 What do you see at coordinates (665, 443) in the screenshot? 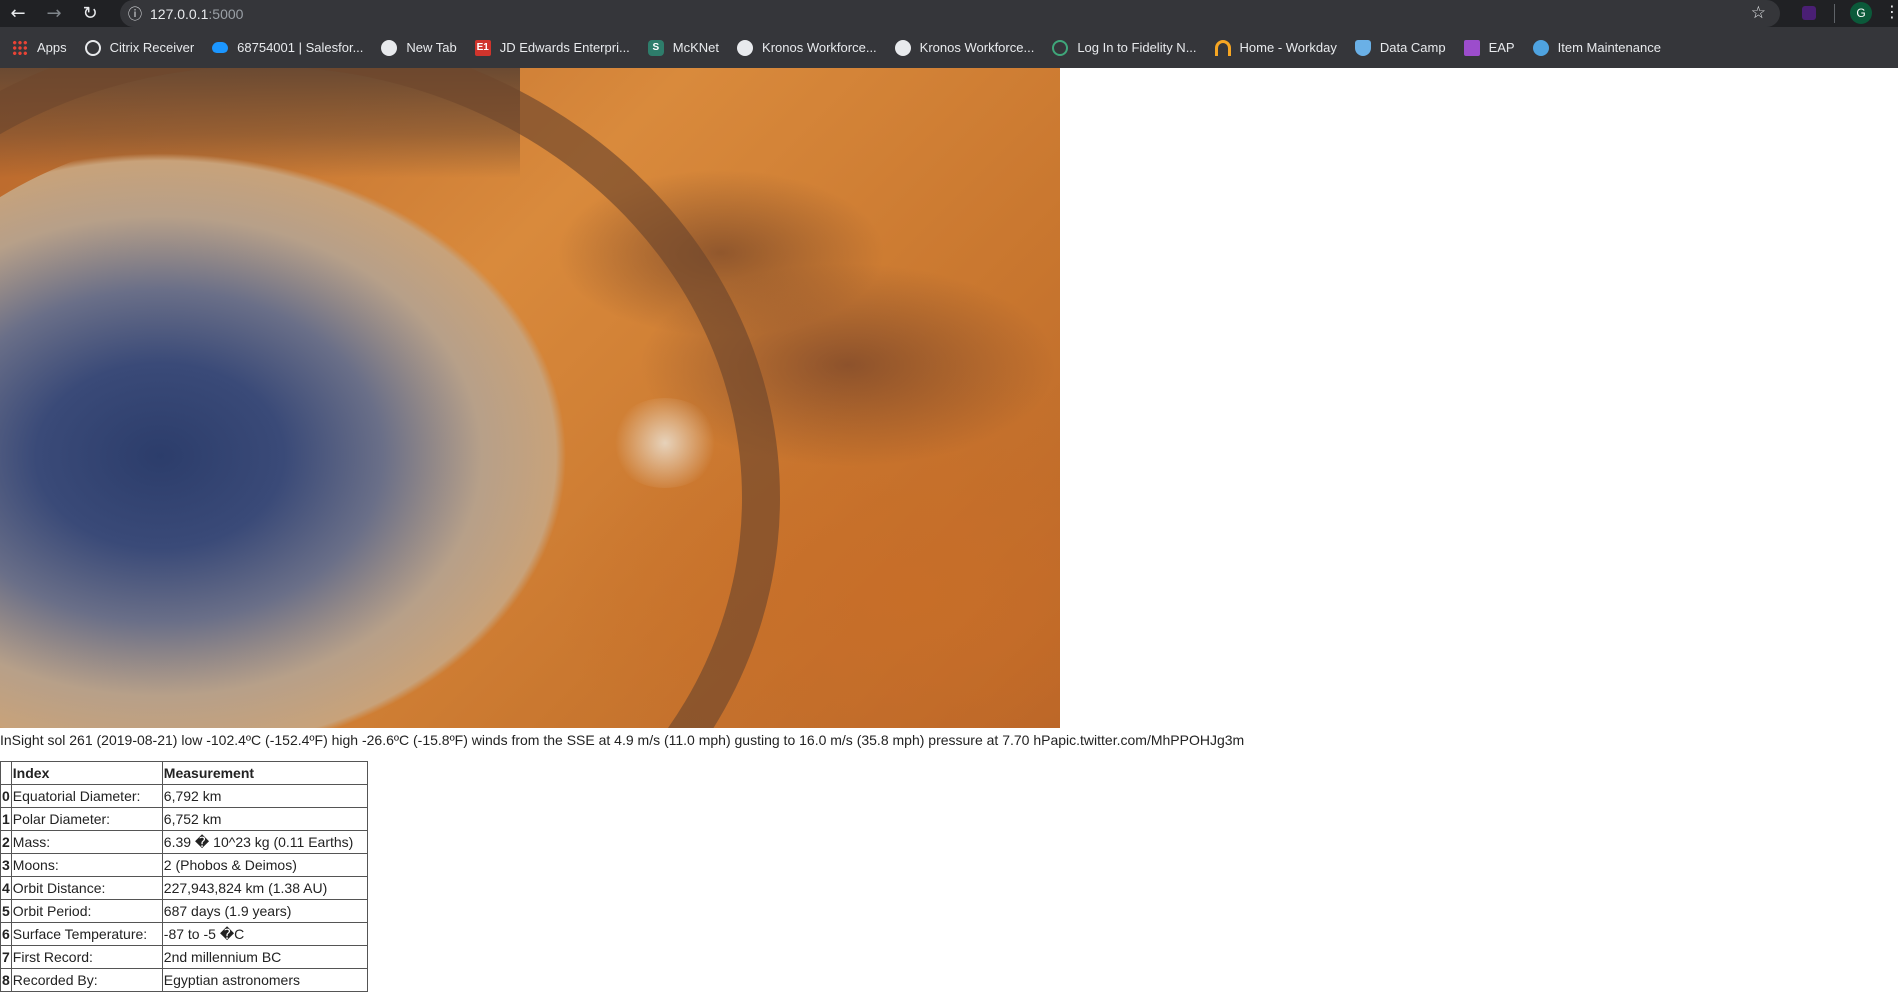
I see `image-frost-patch` at bounding box center [665, 443].